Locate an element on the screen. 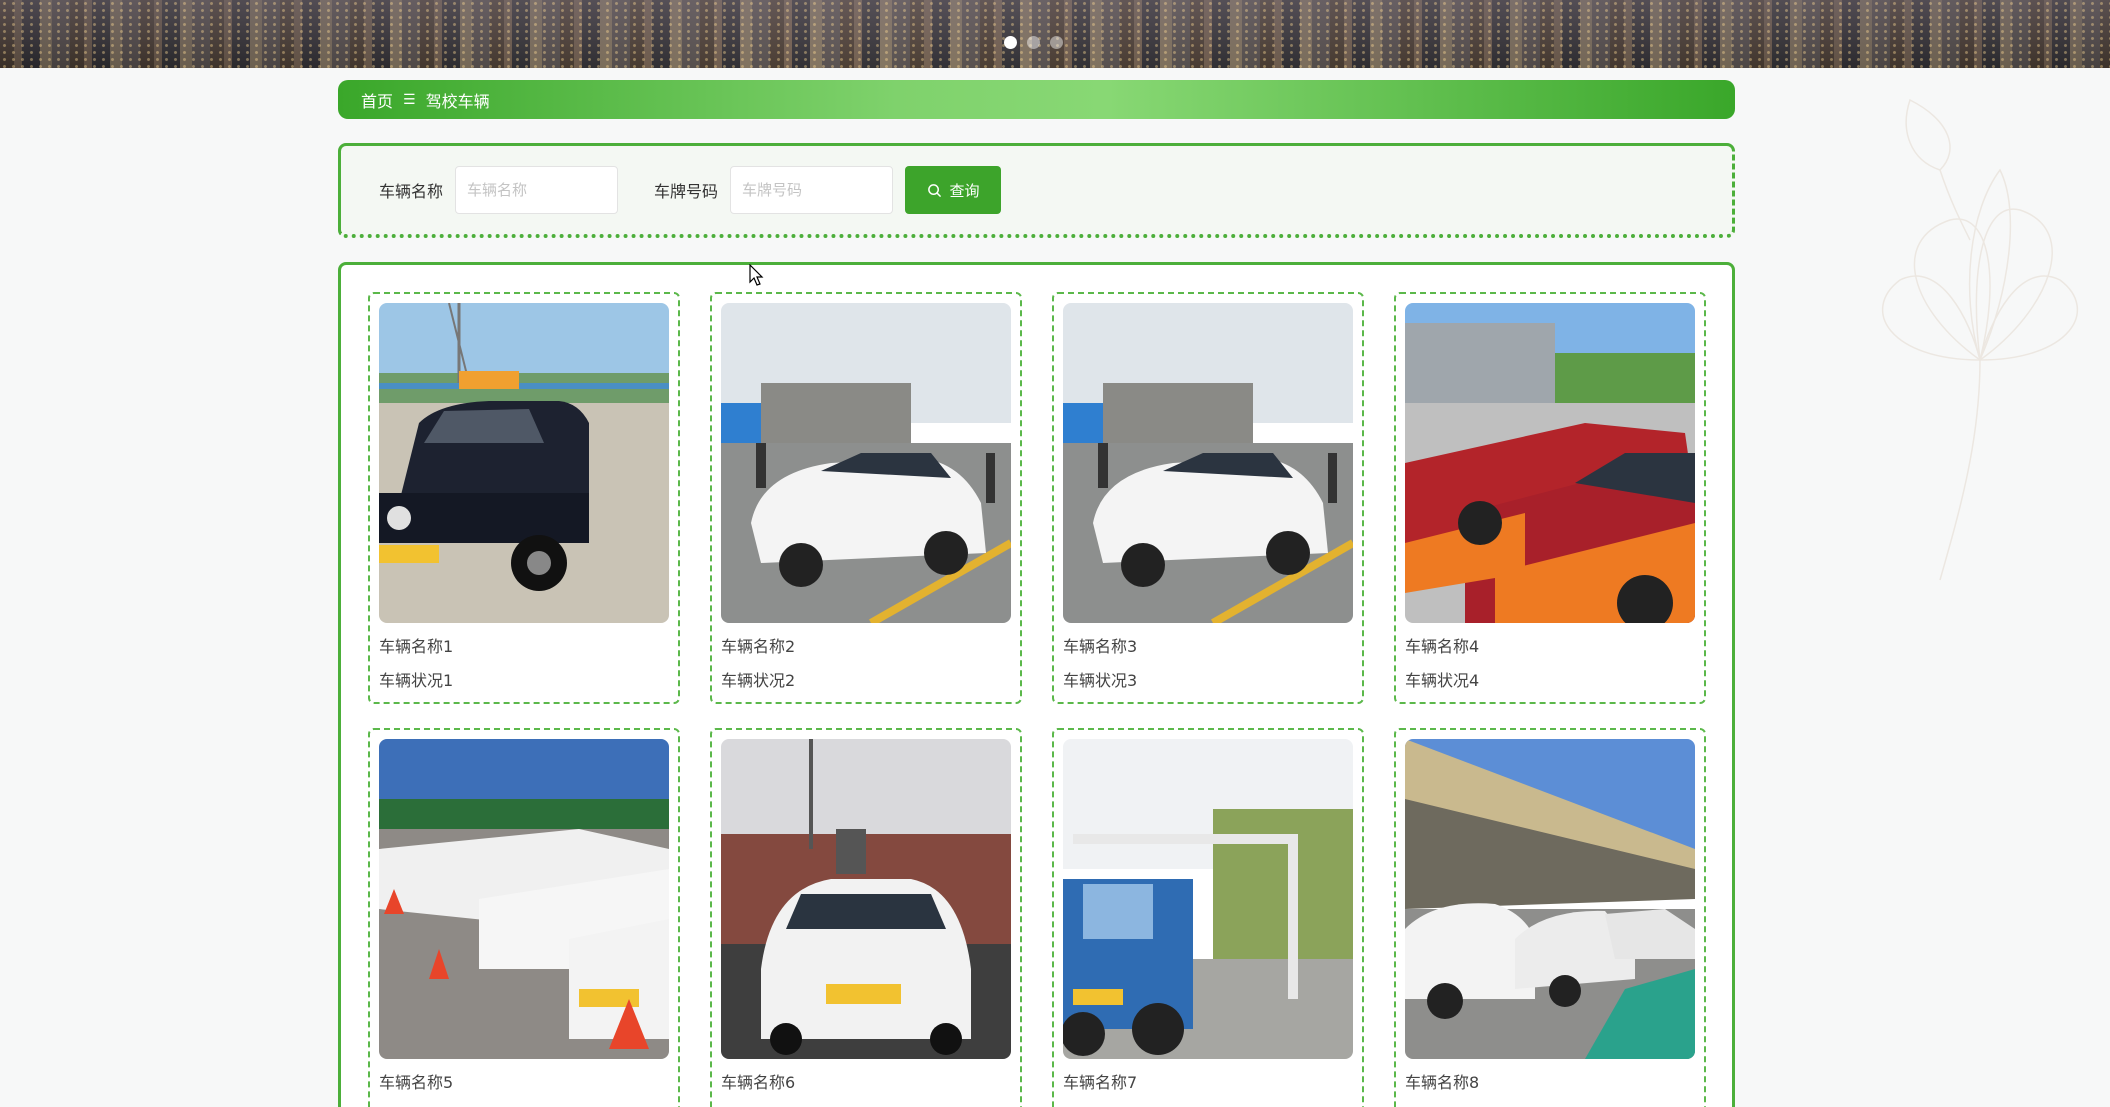  vehicle-card: 车辆名称5 is located at coordinates (524, 917).